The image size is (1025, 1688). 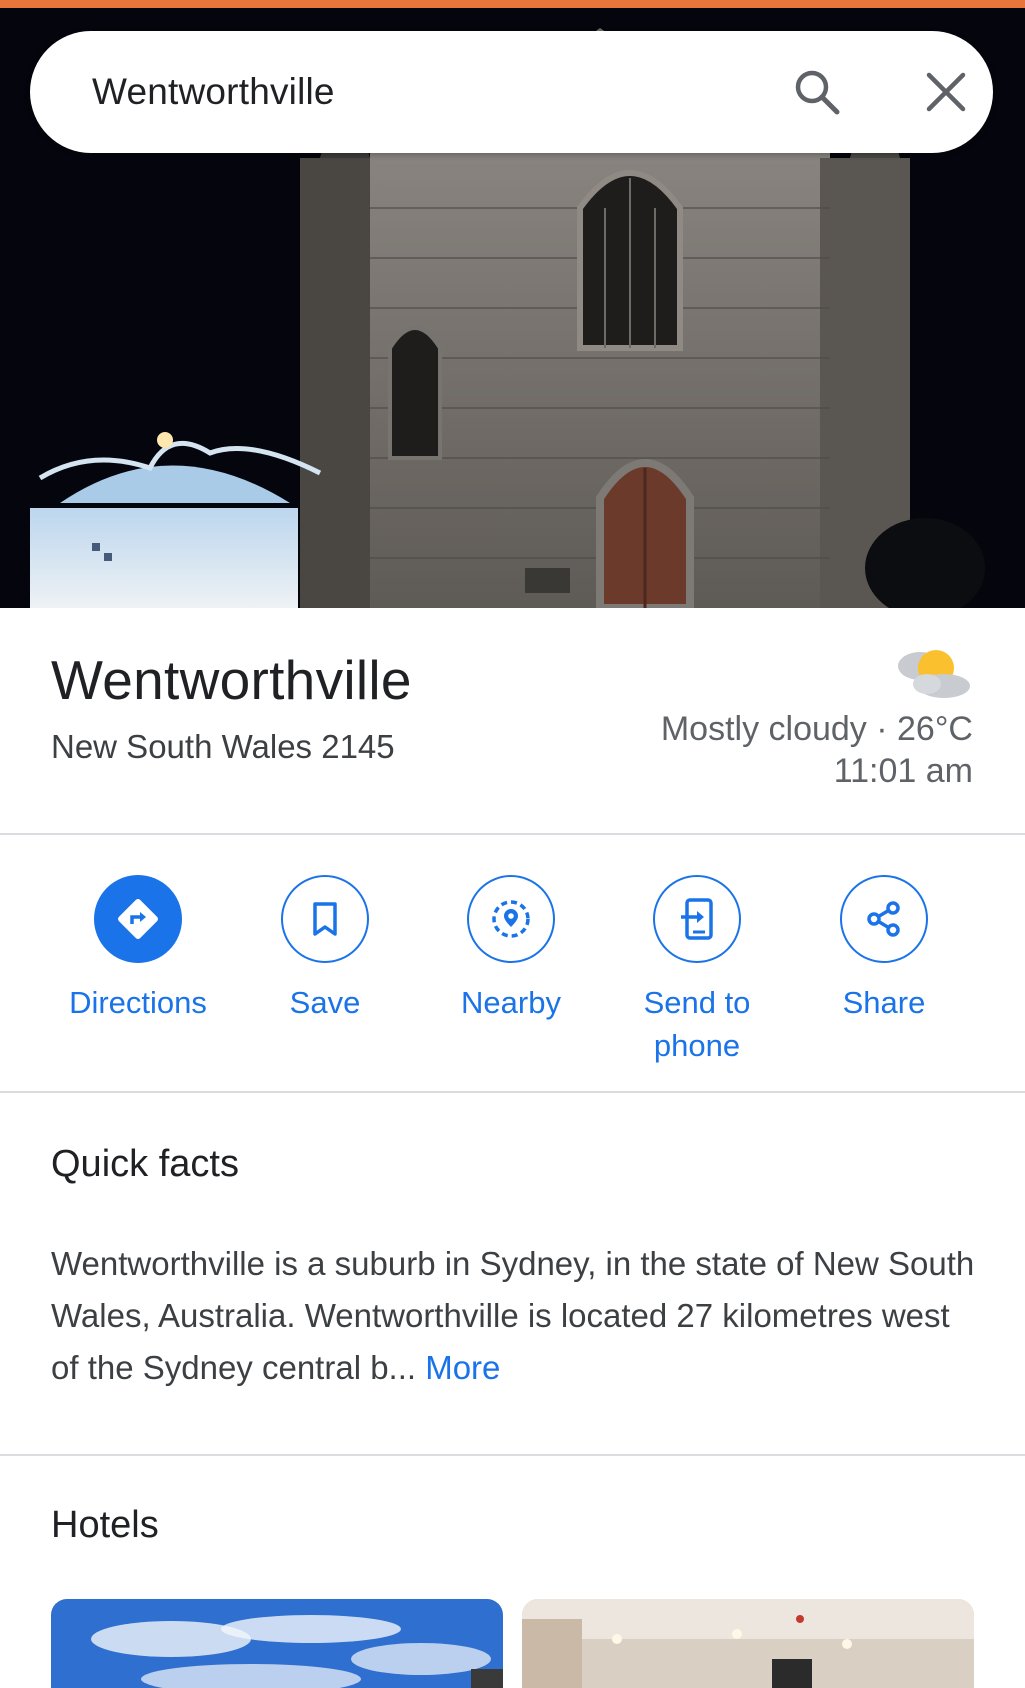 I want to click on save-circle, so click(x=325, y=919).